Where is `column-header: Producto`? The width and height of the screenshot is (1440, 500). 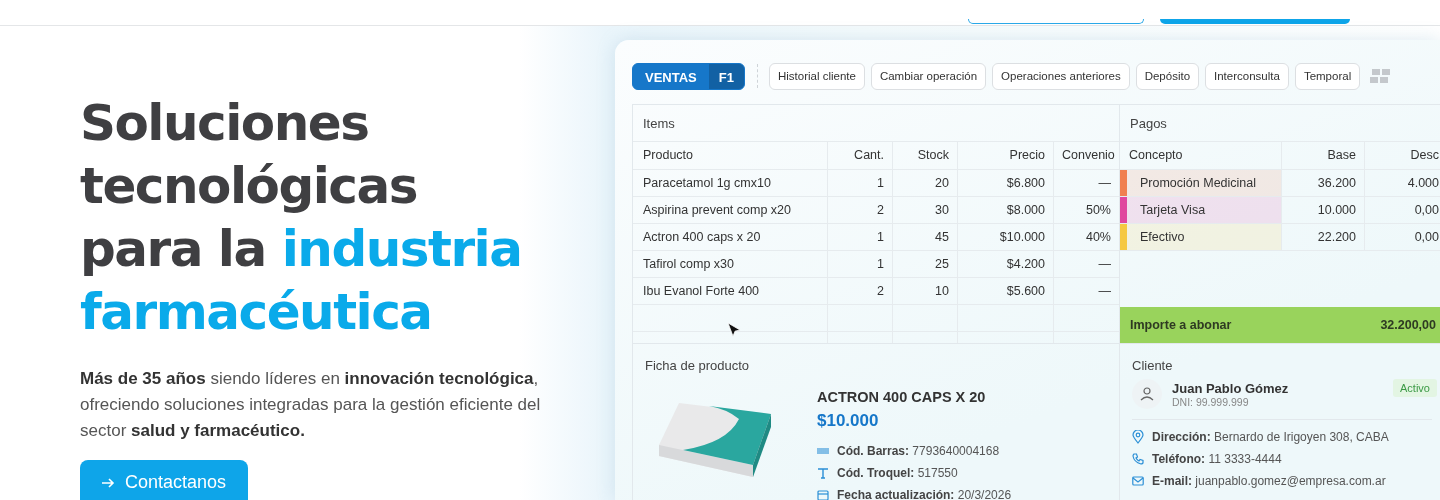
column-header: Producto is located at coordinates (730, 155).